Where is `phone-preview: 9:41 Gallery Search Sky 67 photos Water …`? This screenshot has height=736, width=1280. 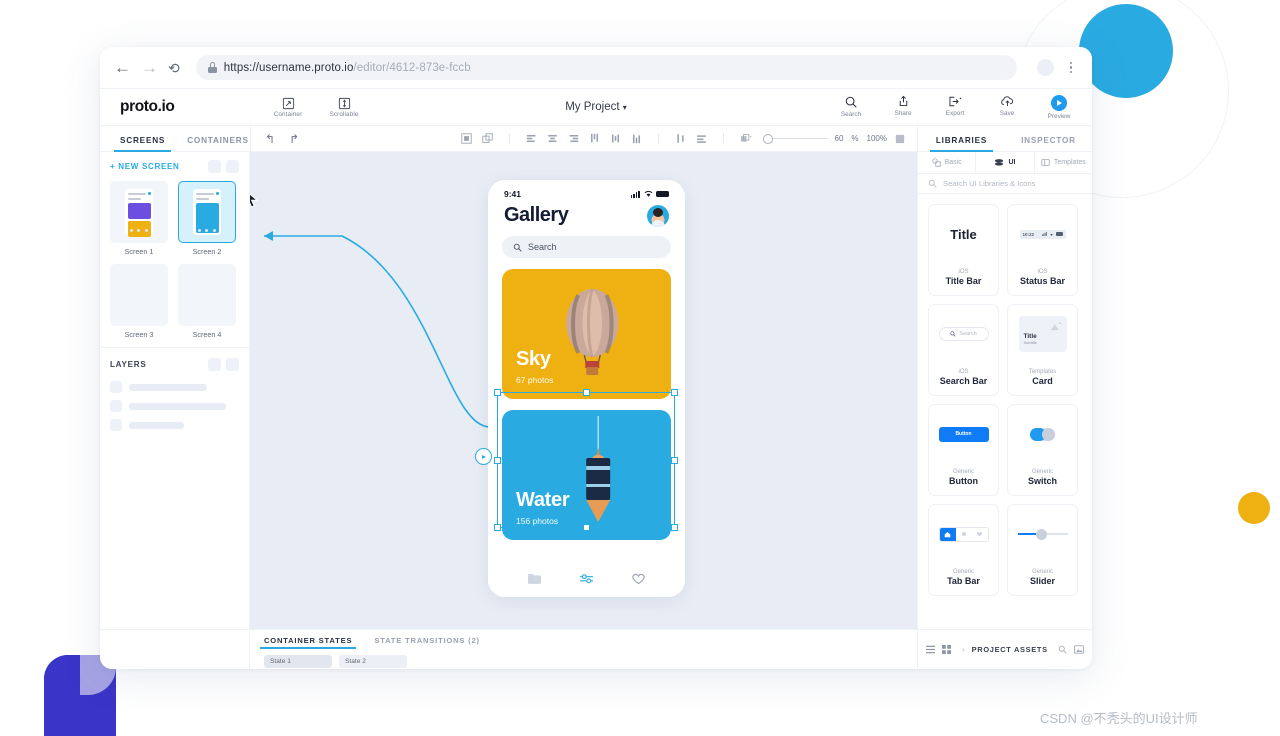
phone-preview: 9:41 Gallery Search Sky 67 photos Water … is located at coordinates (586, 388).